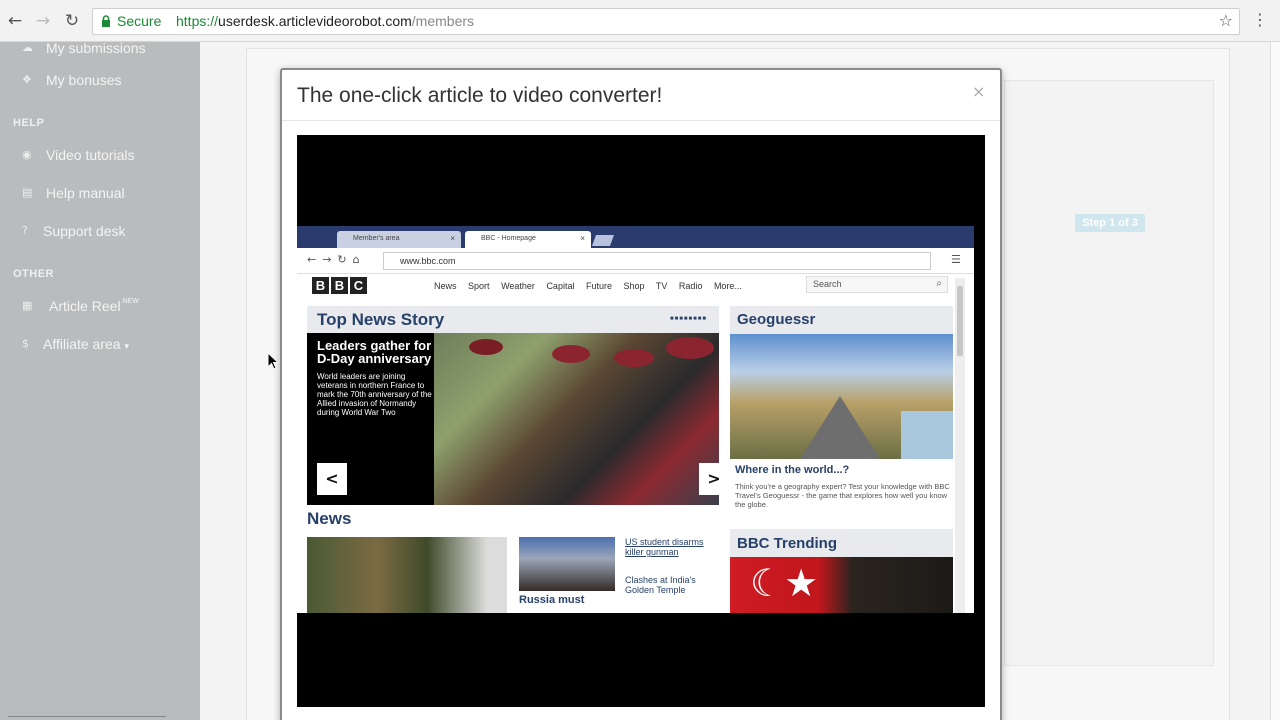 This screenshot has height=720, width=1280. What do you see at coordinates (567, 564) in the screenshot?
I see `news-photo-meeting` at bounding box center [567, 564].